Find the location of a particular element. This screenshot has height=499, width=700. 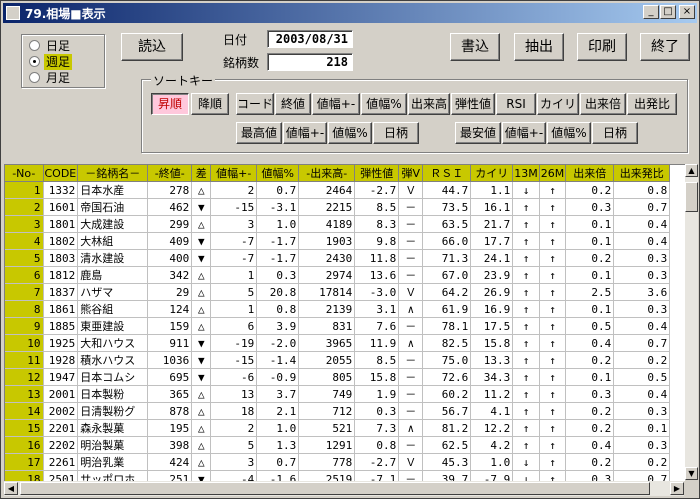

table-cell: -7 is located at coordinates (234, 258).